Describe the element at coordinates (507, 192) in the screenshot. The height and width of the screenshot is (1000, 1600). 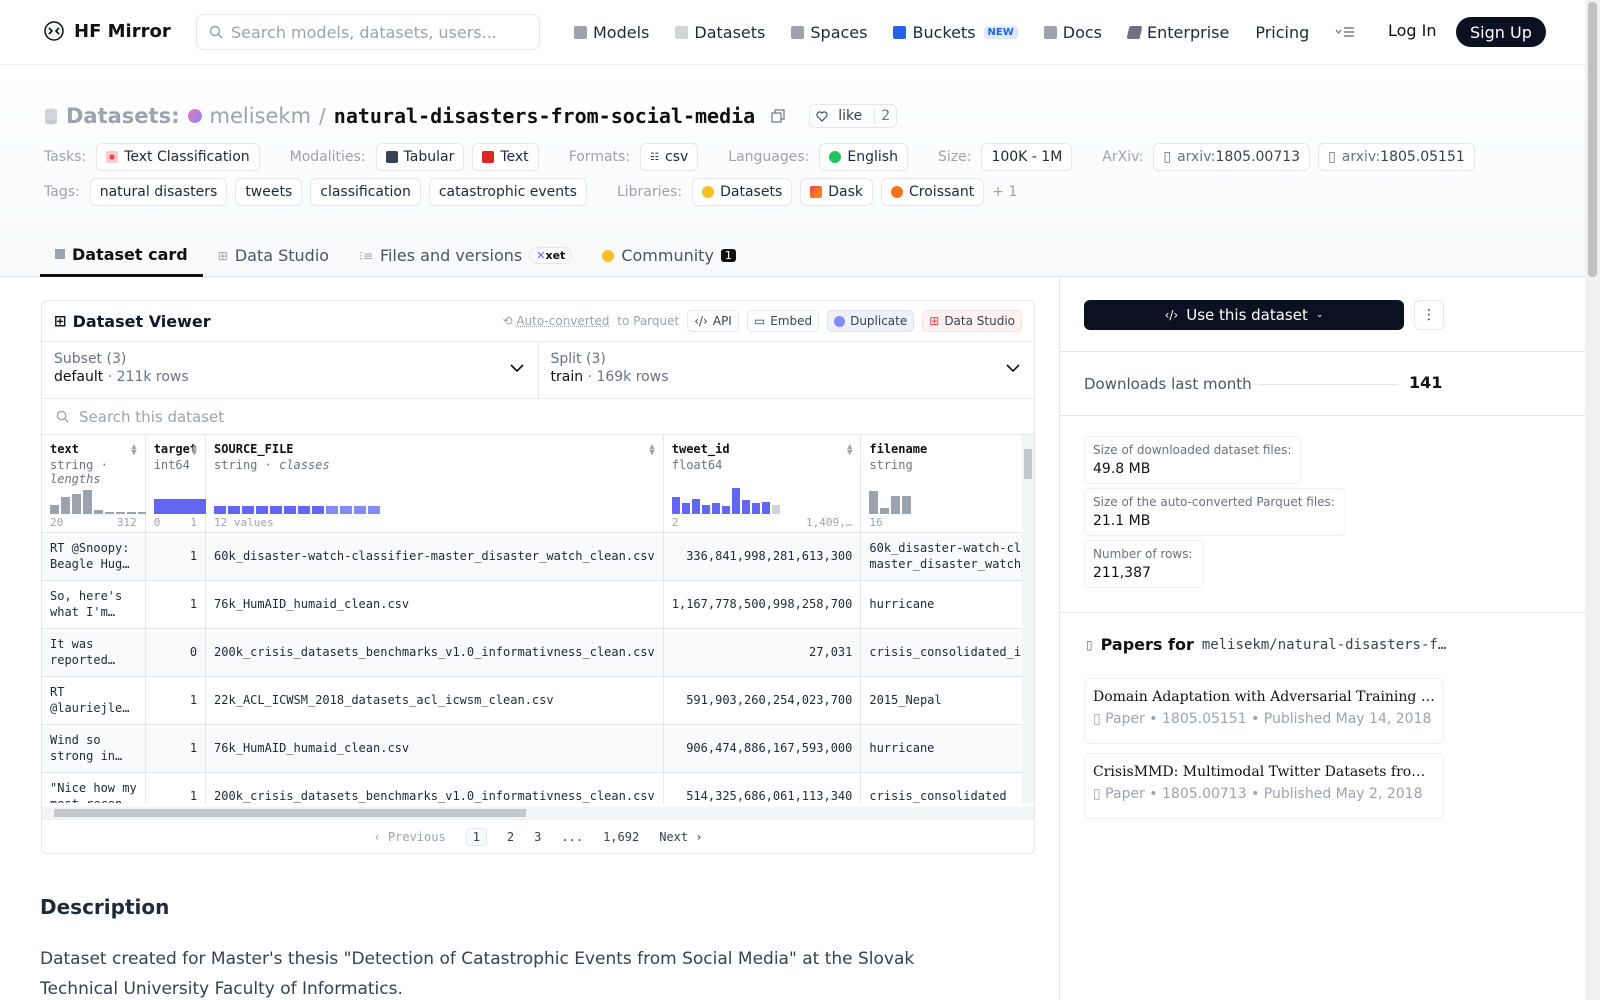
I see `tag-chip: catastrophic events` at that location.